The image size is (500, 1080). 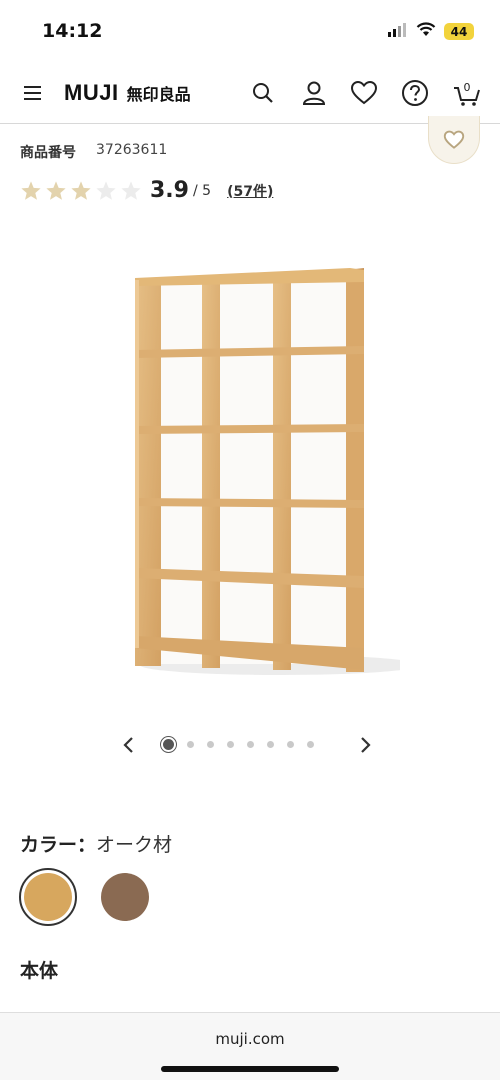 What do you see at coordinates (238, 744) in the screenshot?
I see `carousel-dots` at bounding box center [238, 744].